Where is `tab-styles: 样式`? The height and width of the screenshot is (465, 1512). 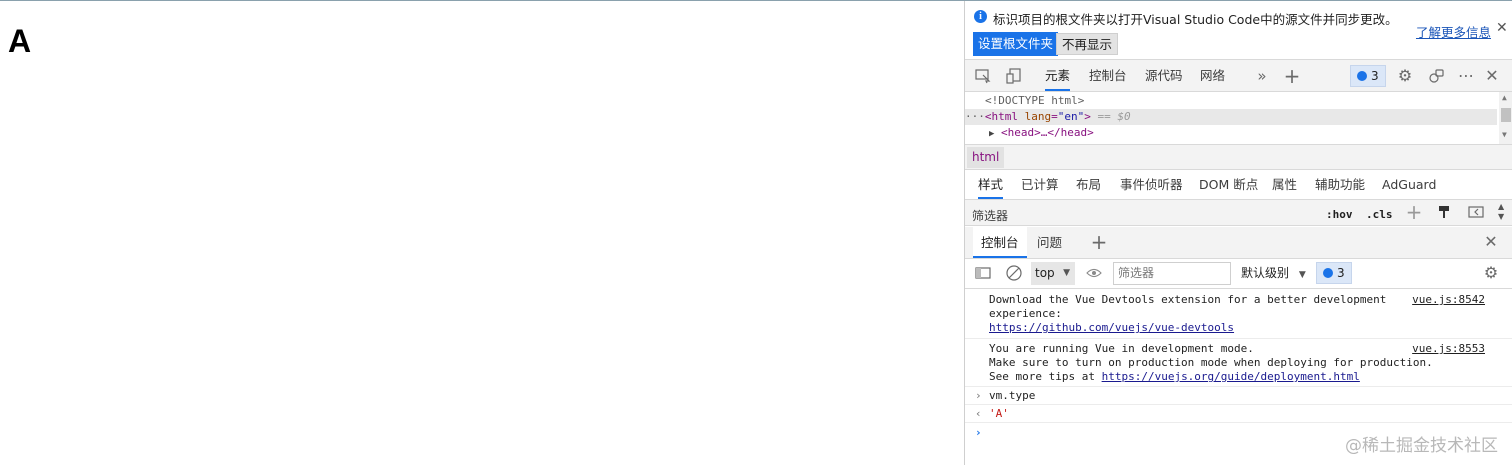
tab-styles: 样式 is located at coordinates (991, 184).